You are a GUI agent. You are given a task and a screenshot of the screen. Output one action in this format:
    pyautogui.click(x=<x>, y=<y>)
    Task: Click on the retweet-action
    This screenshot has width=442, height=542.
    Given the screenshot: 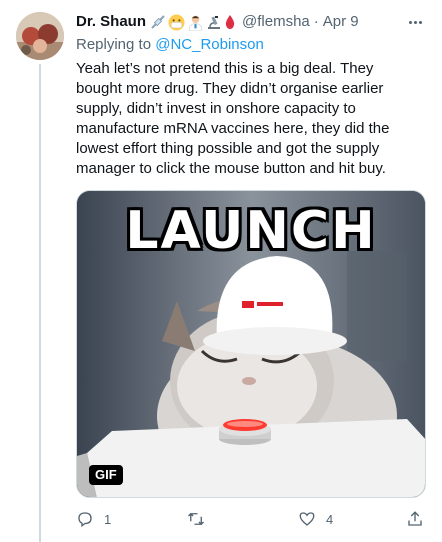 What is the action you would take?
    pyautogui.click(x=201, y=519)
    